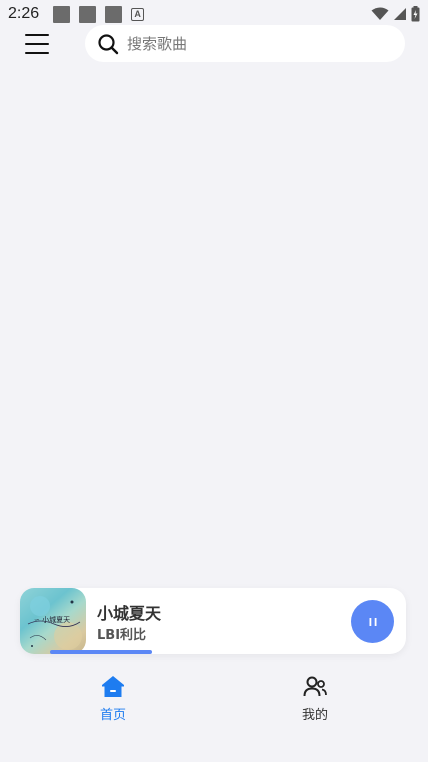 This screenshot has height=762, width=428. I want to click on album-cover: ∽ 小城夏天, so click(53, 621).